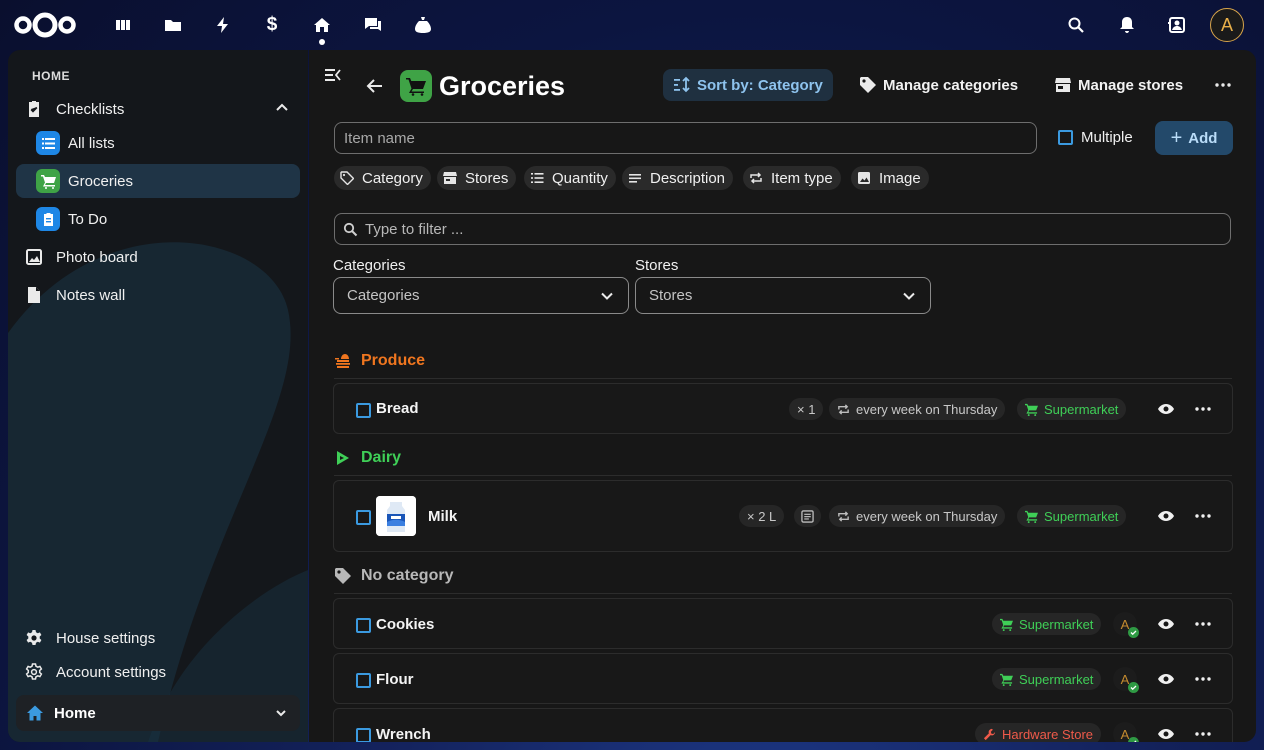 The width and height of the screenshot is (1264, 750). What do you see at coordinates (34, 295) in the screenshot?
I see `note-icon` at bounding box center [34, 295].